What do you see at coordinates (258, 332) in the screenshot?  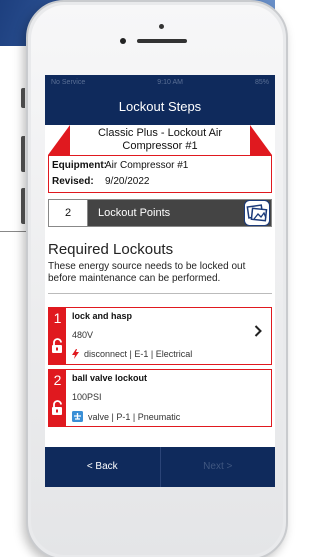 I see `chevron-right-icon` at bounding box center [258, 332].